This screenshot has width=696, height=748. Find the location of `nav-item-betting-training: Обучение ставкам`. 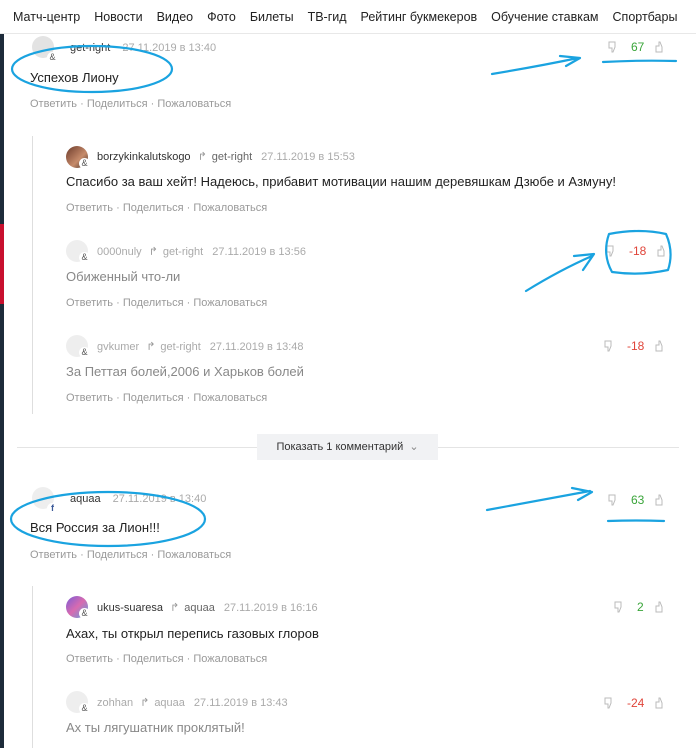

nav-item-betting-training: Обучение ставкам is located at coordinates (544, 17).